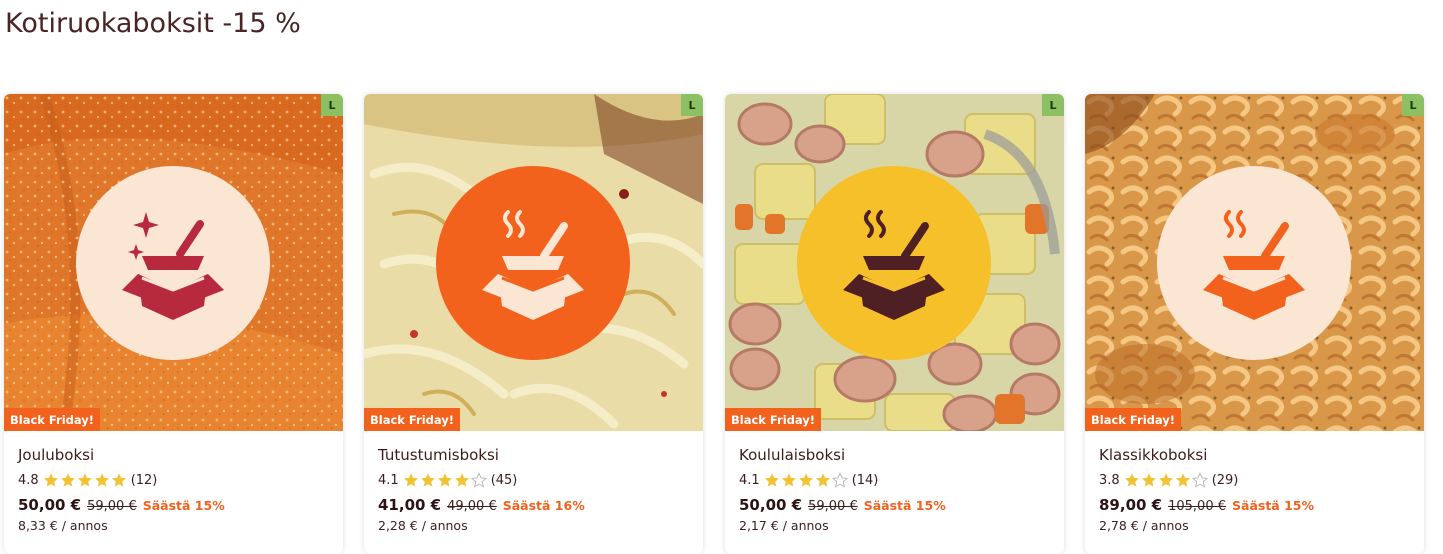 This screenshot has height=554, width=1443. I want to click on product-name: Tutustumisboksi, so click(535, 455).